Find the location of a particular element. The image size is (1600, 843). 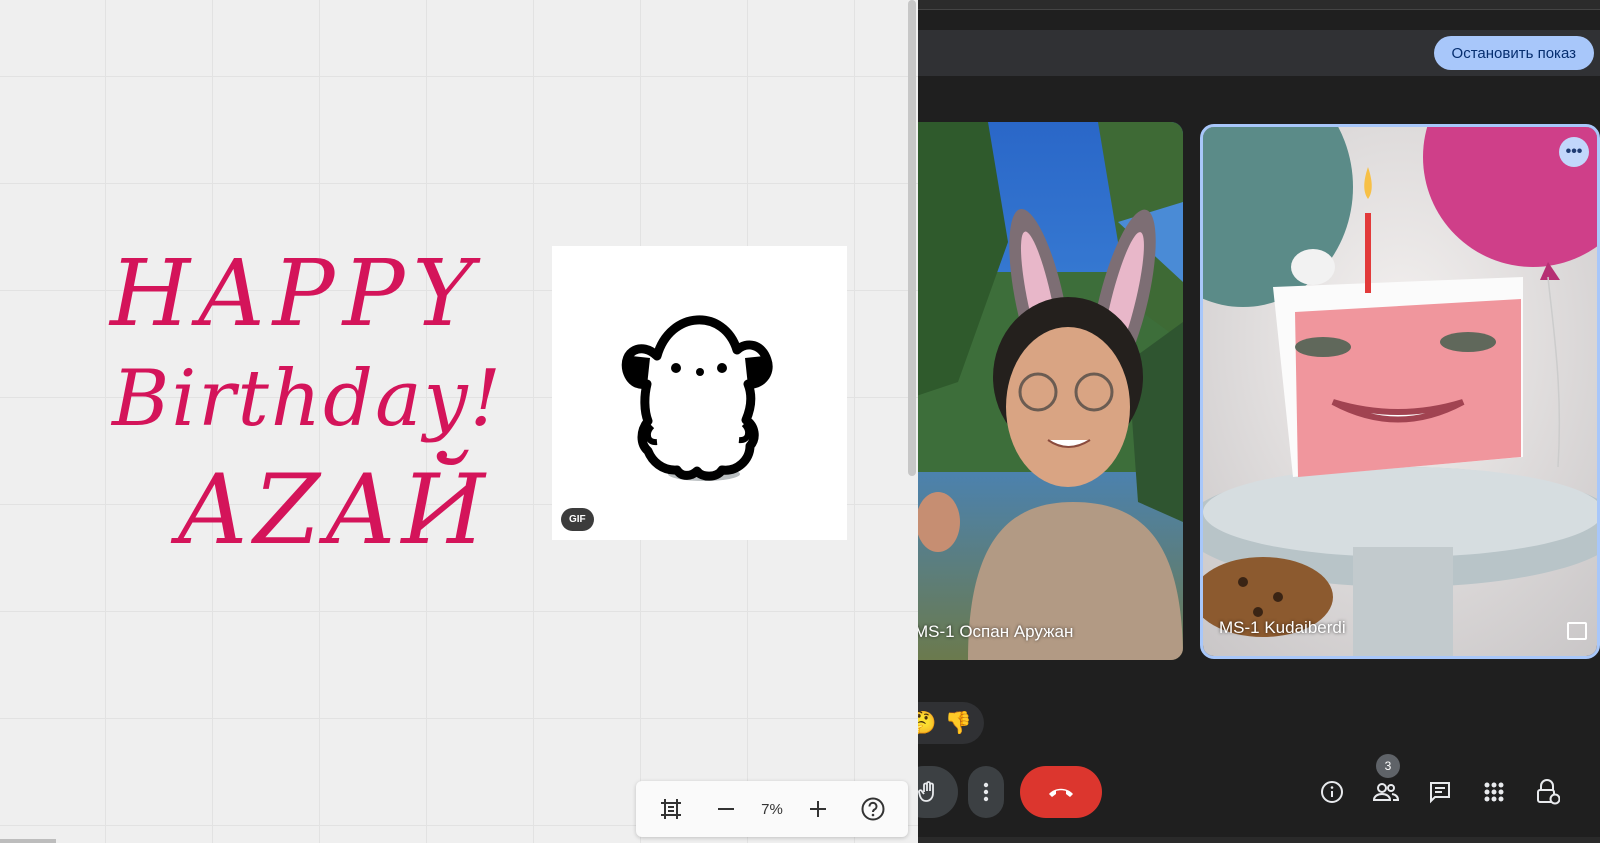

thumbs-down-reaction-icon: 👎 is located at coordinates (958, 723).